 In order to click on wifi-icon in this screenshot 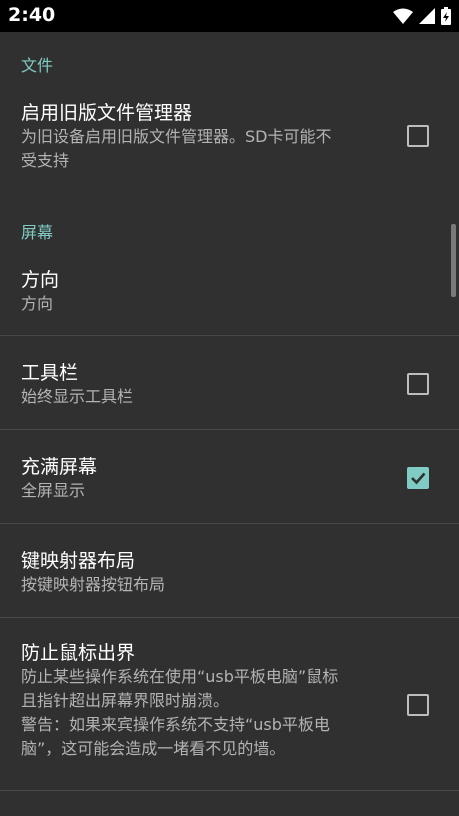, I will do `click(403, 18)`.